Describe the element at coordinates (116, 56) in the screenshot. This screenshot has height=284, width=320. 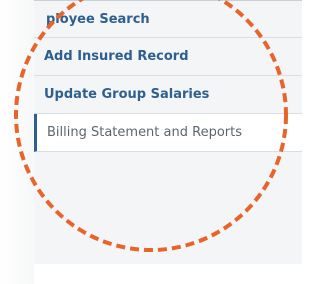
I see `sidebar-item-label: Add Insured Record` at that location.